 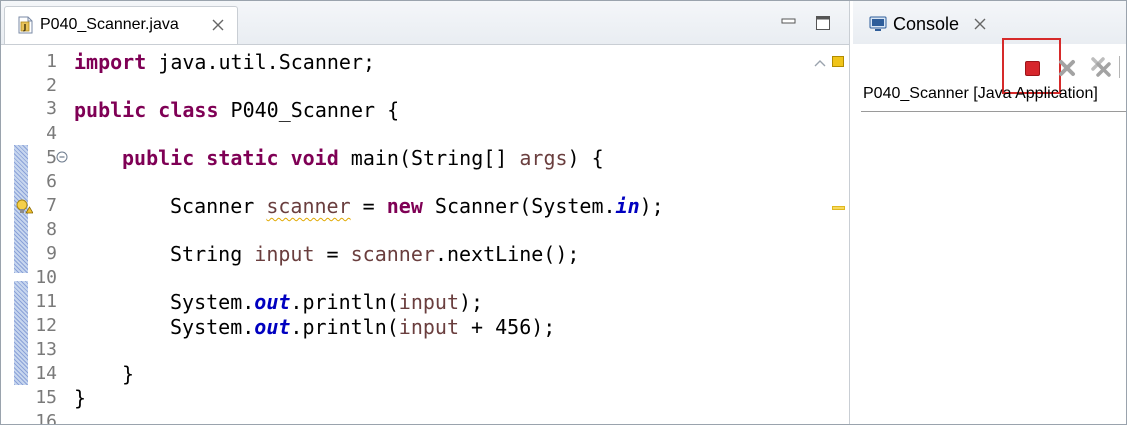 I want to click on minimize-icon, so click(x=788, y=21).